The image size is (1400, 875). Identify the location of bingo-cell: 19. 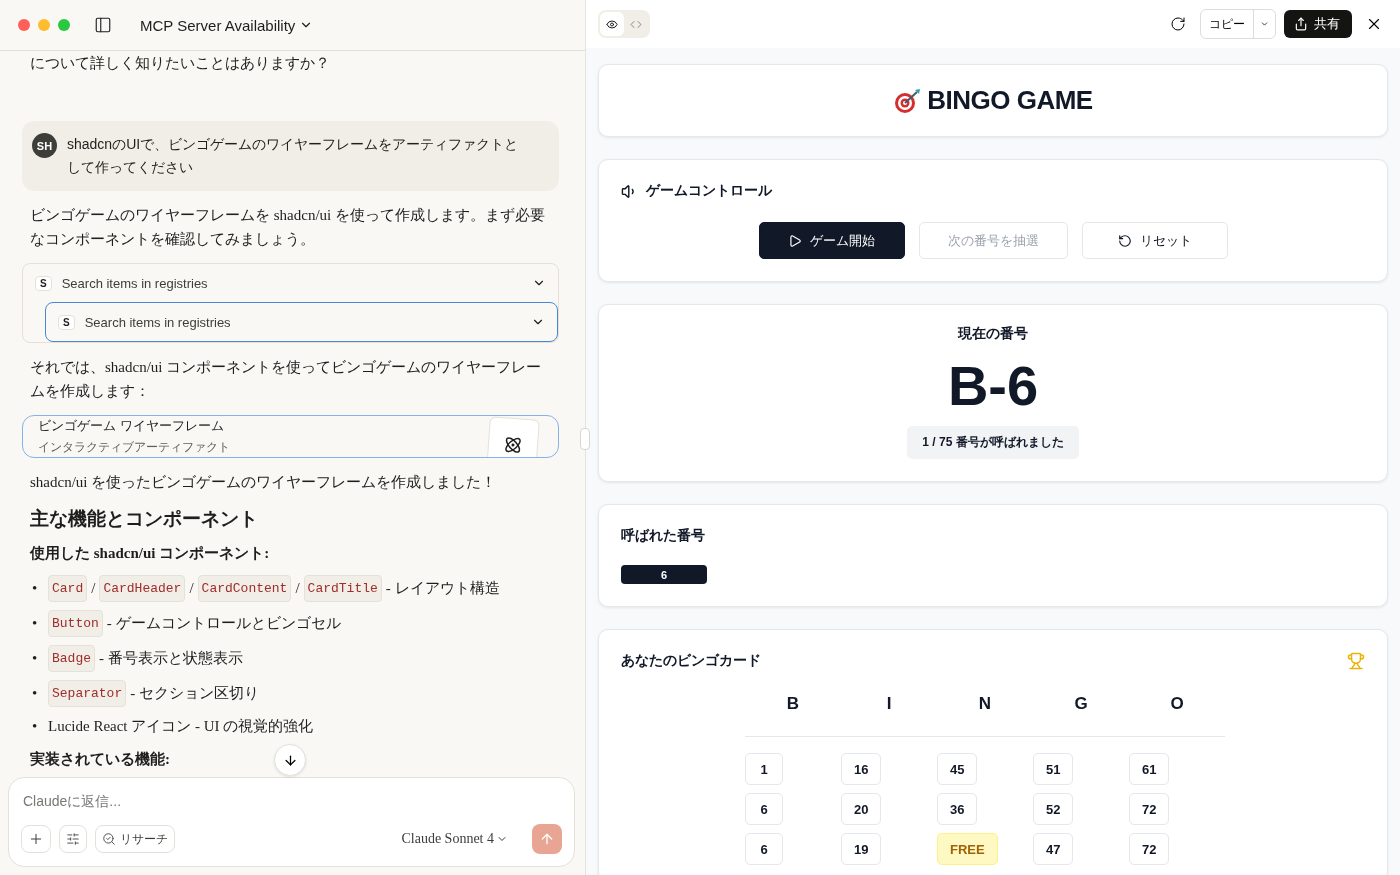
(861, 849).